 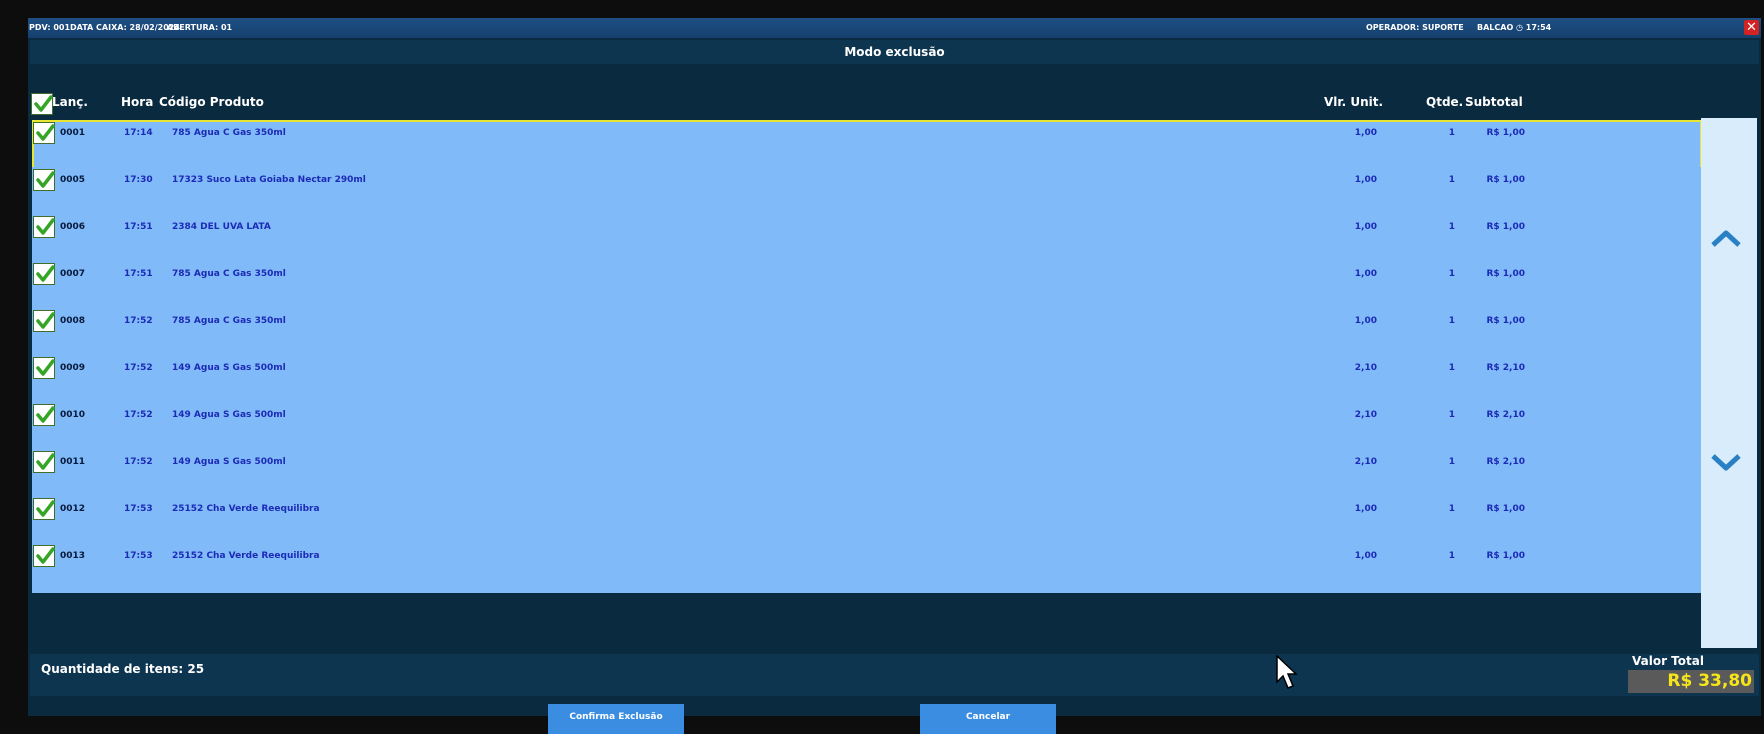 What do you see at coordinates (73, 274) in the screenshot?
I see `cell-lanc: 0007` at bounding box center [73, 274].